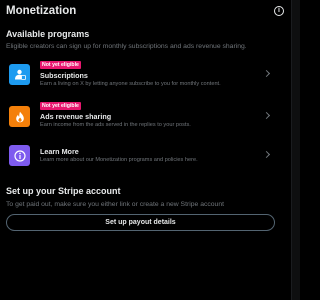 The width and height of the screenshot is (320, 300). Describe the element at coordinates (295, 150) in the screenshot. I see `scrollbar` at that location.